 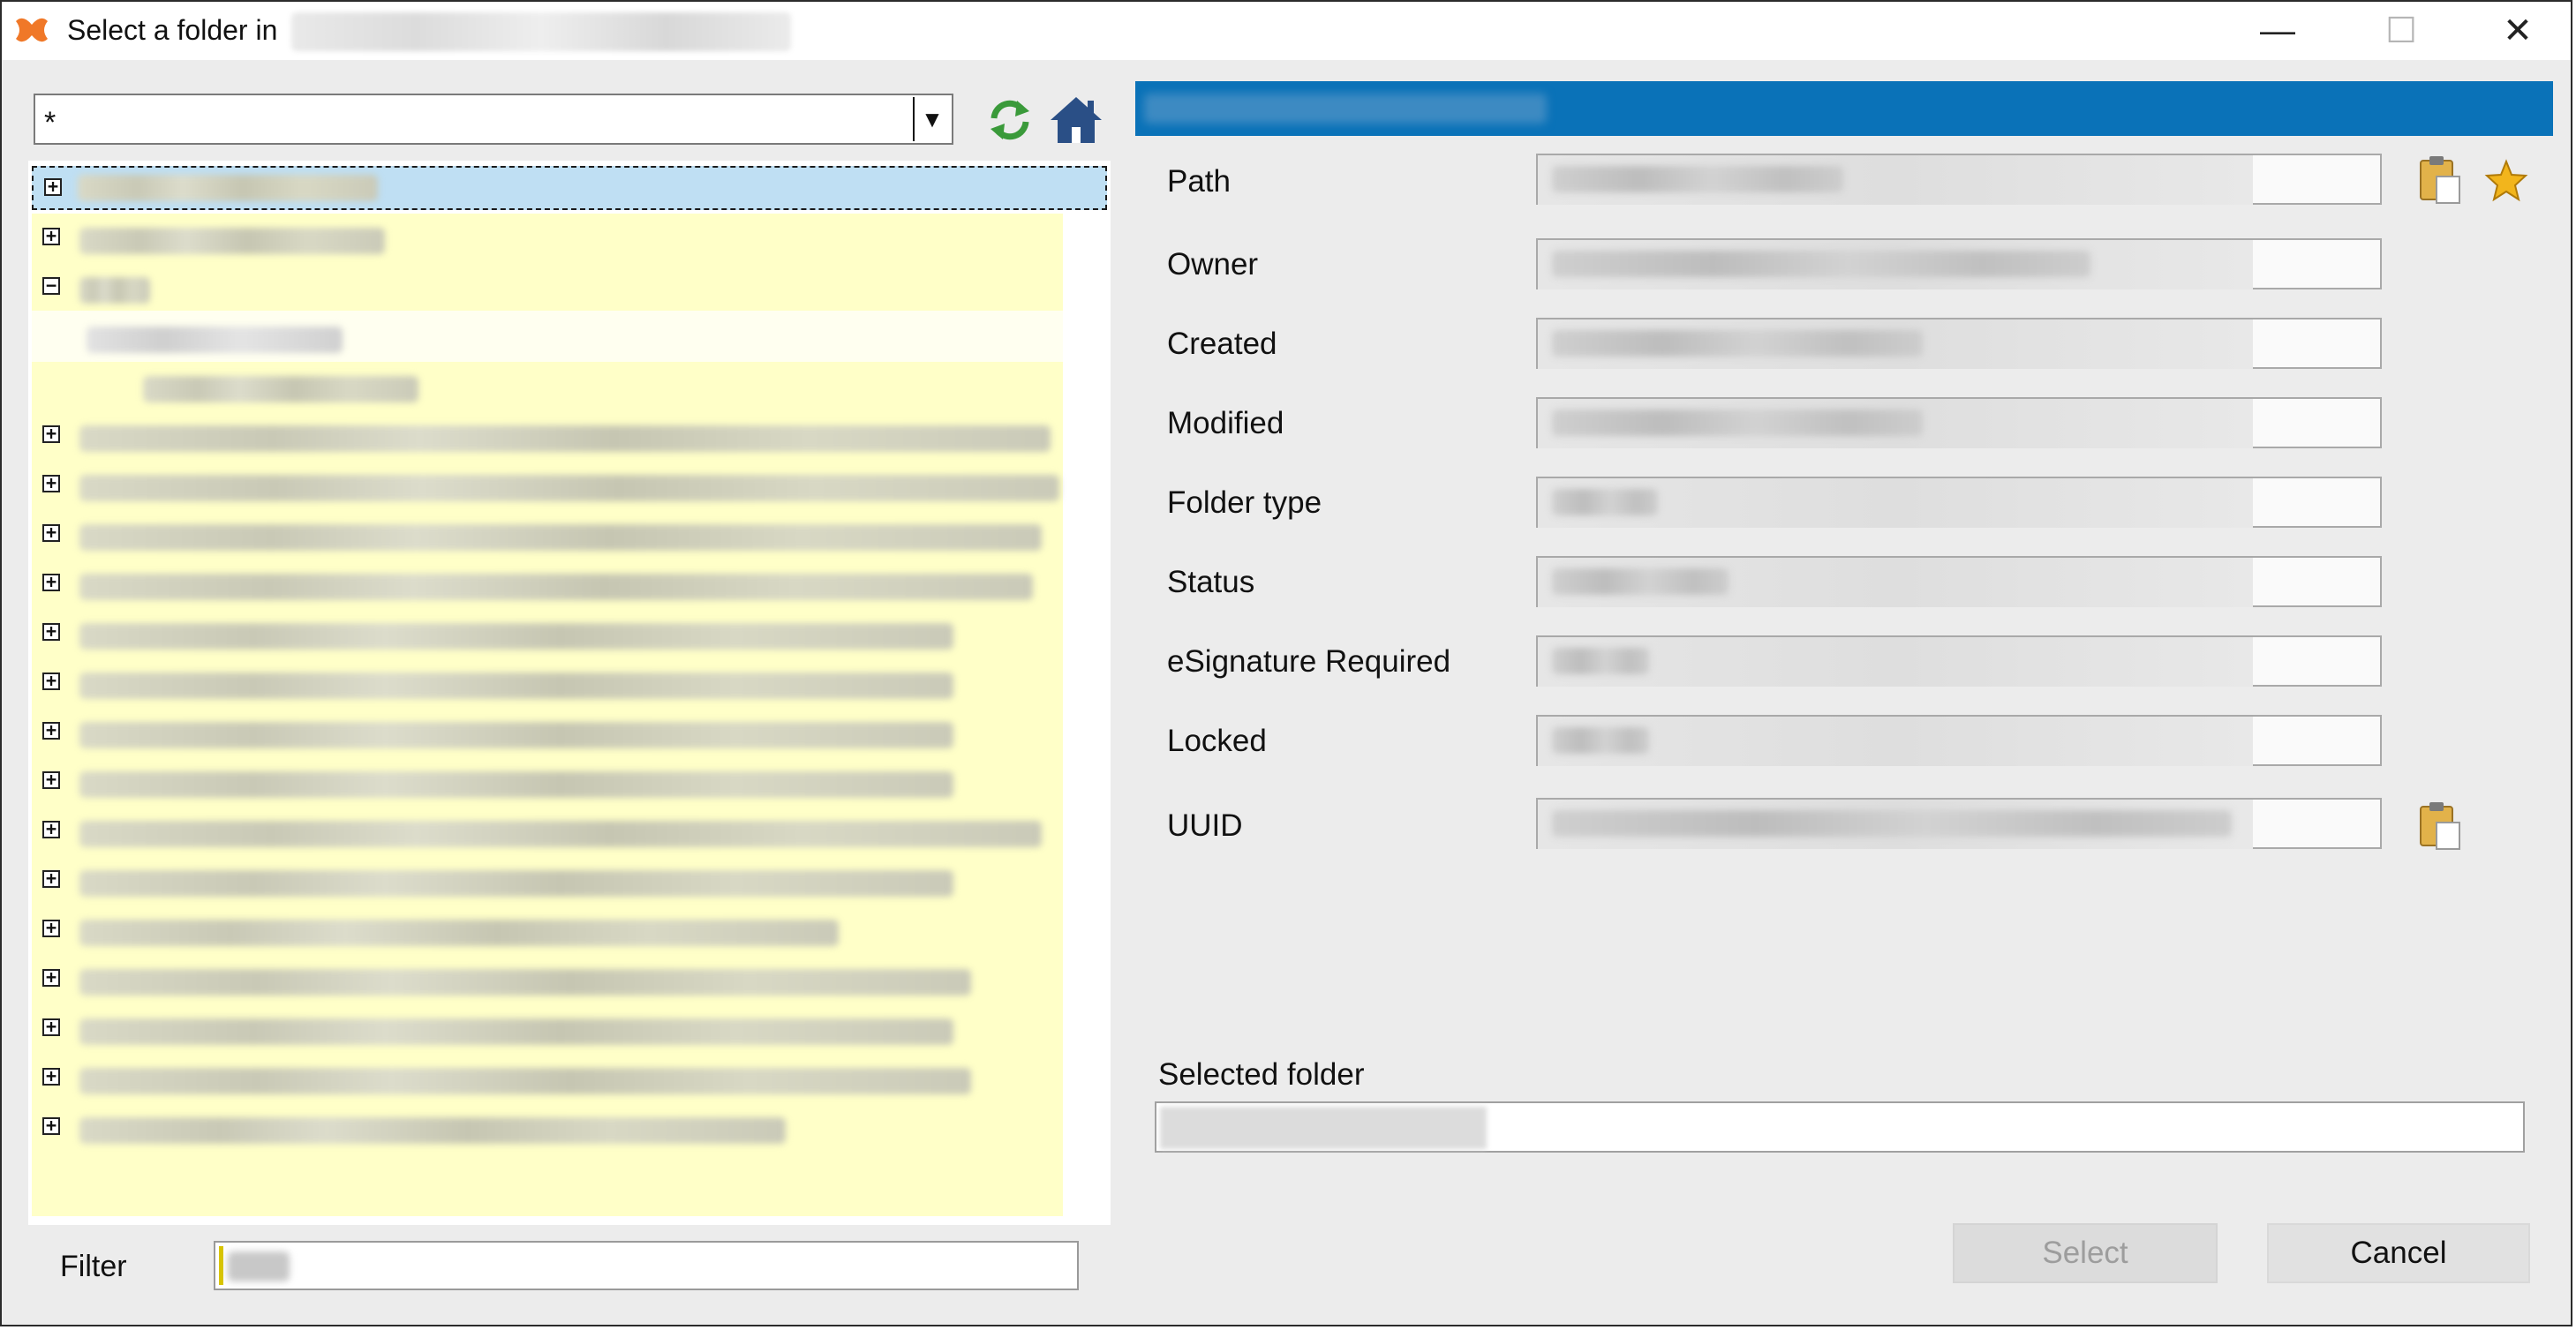 What do you see at coordinates (2401, 31) in the screenshot?
I see `maximize-button: ☐` at bounding box center [2401, 31].